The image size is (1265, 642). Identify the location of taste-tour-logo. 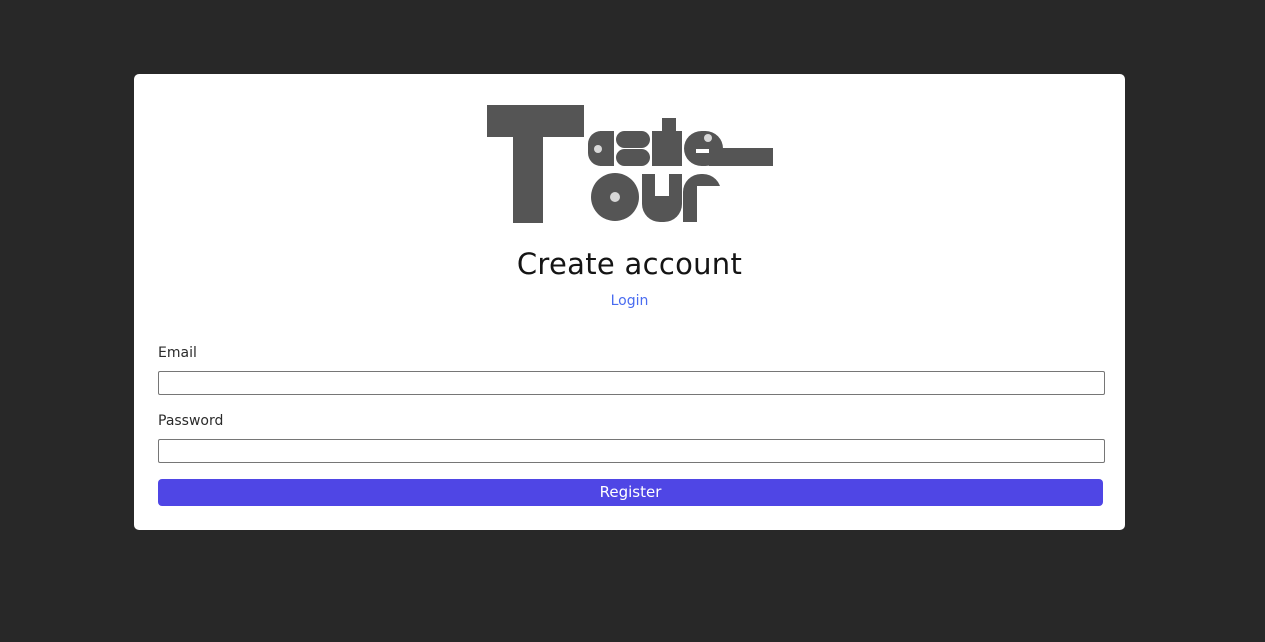
(630, 164).